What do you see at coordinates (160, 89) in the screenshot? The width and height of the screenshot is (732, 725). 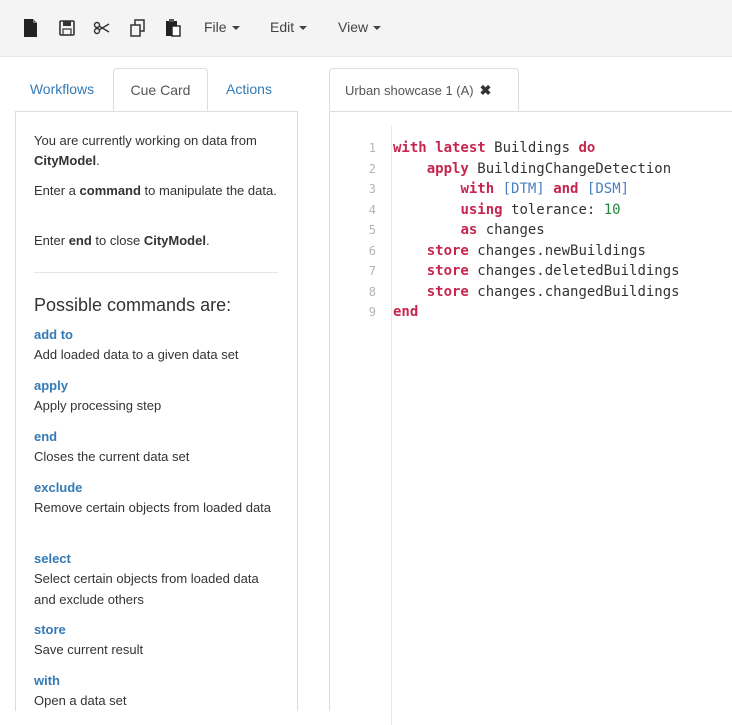 I see `tab-cue-card: Cue Card` at bounding box center [160, 89].